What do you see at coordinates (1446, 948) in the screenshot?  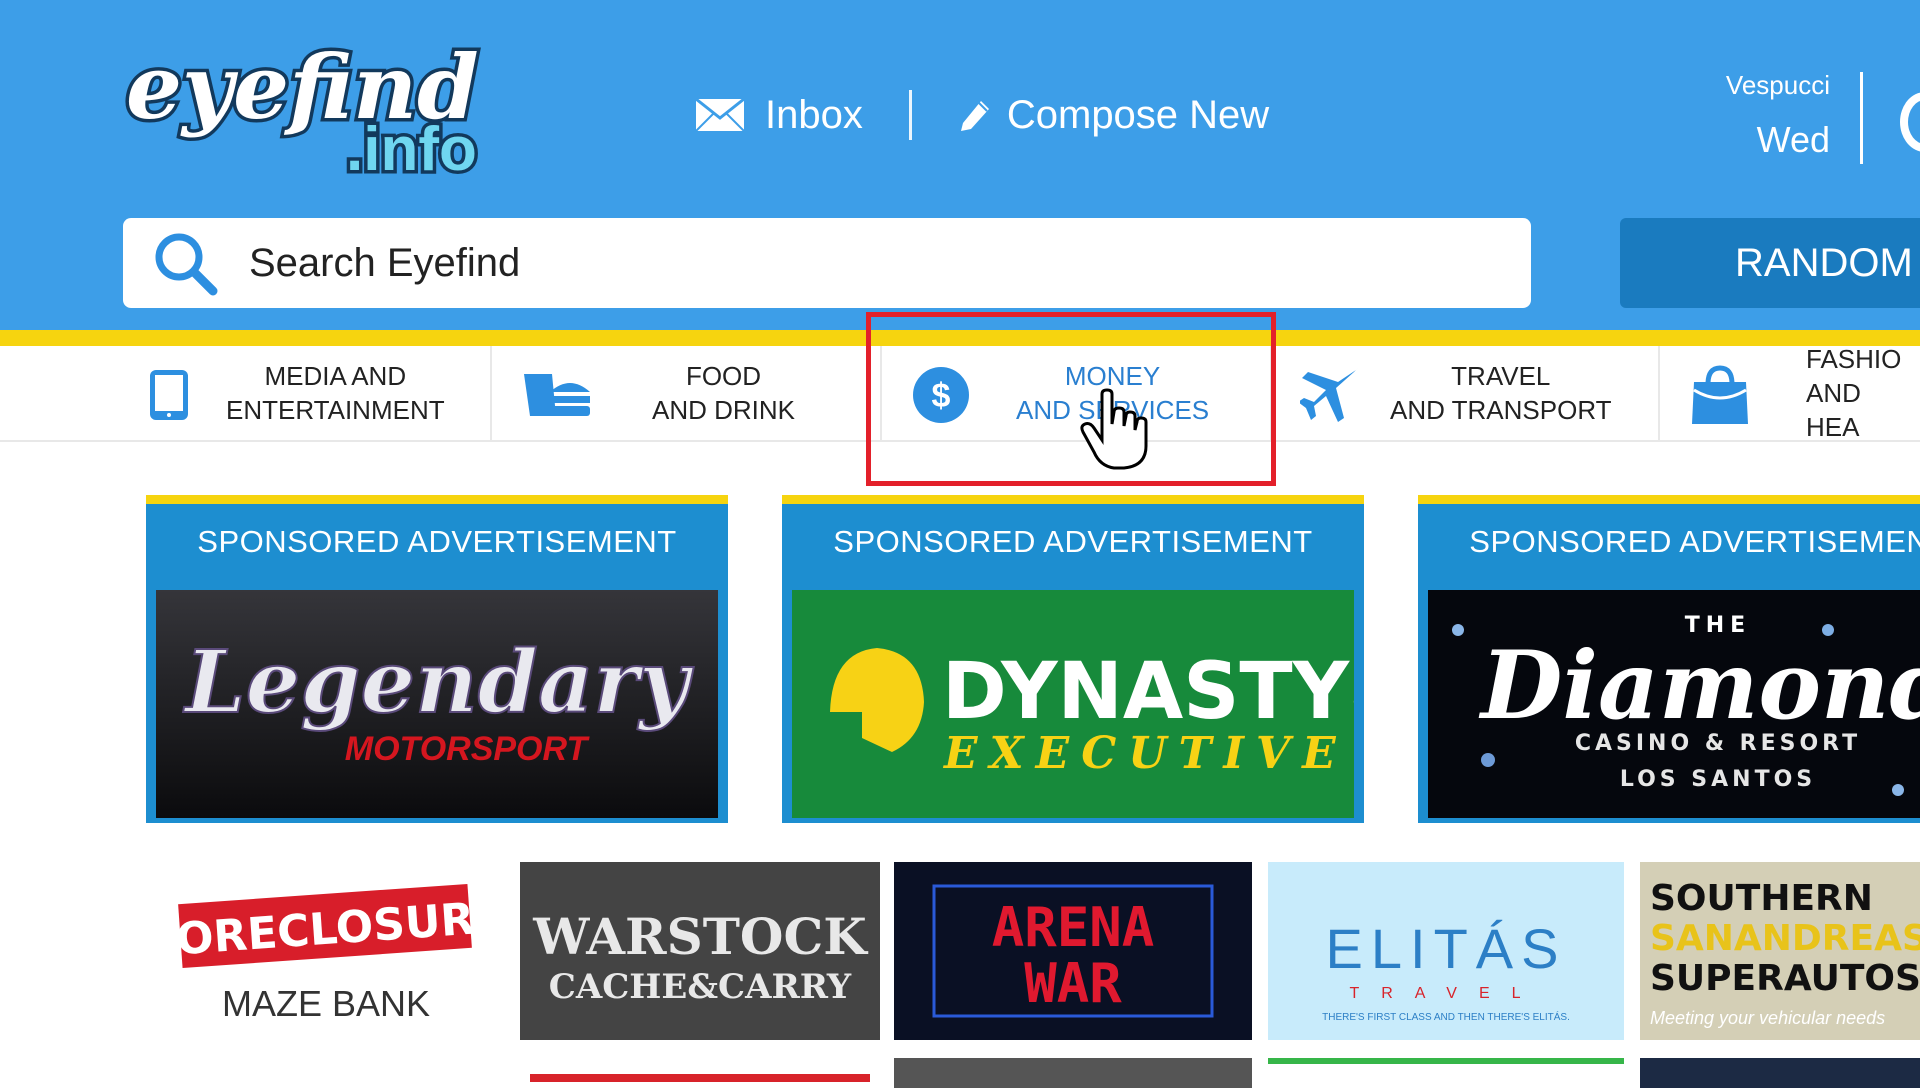 I see `svg-text: ELITÁS` at bounding box center [1446, 948].